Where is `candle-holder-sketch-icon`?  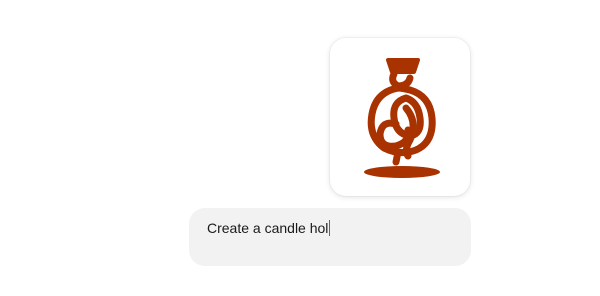
candle-holder-sketch-icon is located at coordinates (402, 118).